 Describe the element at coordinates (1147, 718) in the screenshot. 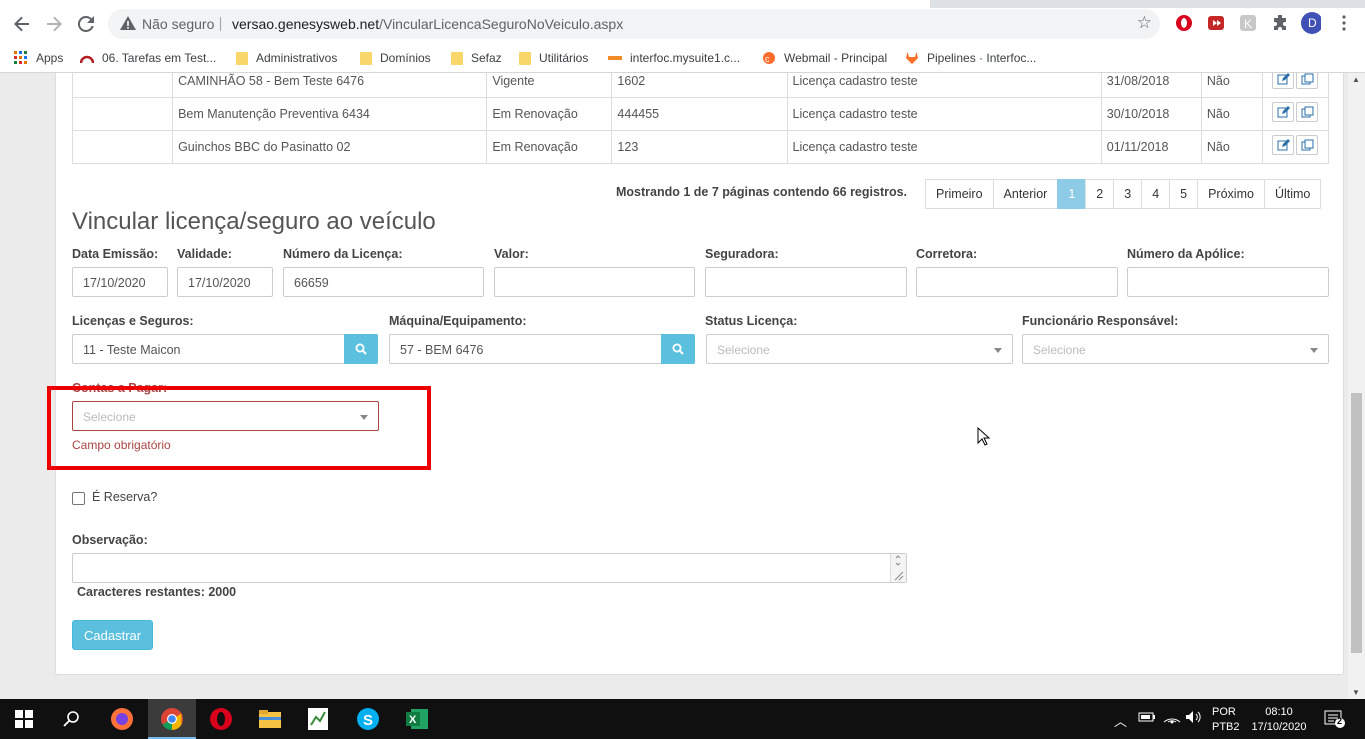

I see `battery-icon` at that location.